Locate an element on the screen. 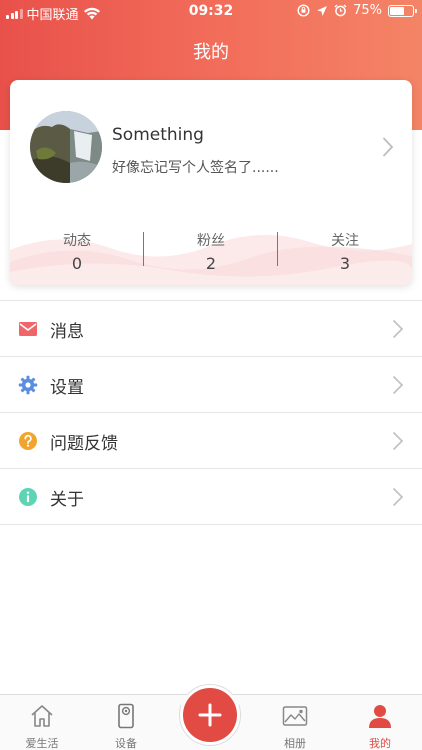 The height and width of the screenshot is (750, 422). stat-followers: 粉丝 2 is located at coordinates (211, 253).